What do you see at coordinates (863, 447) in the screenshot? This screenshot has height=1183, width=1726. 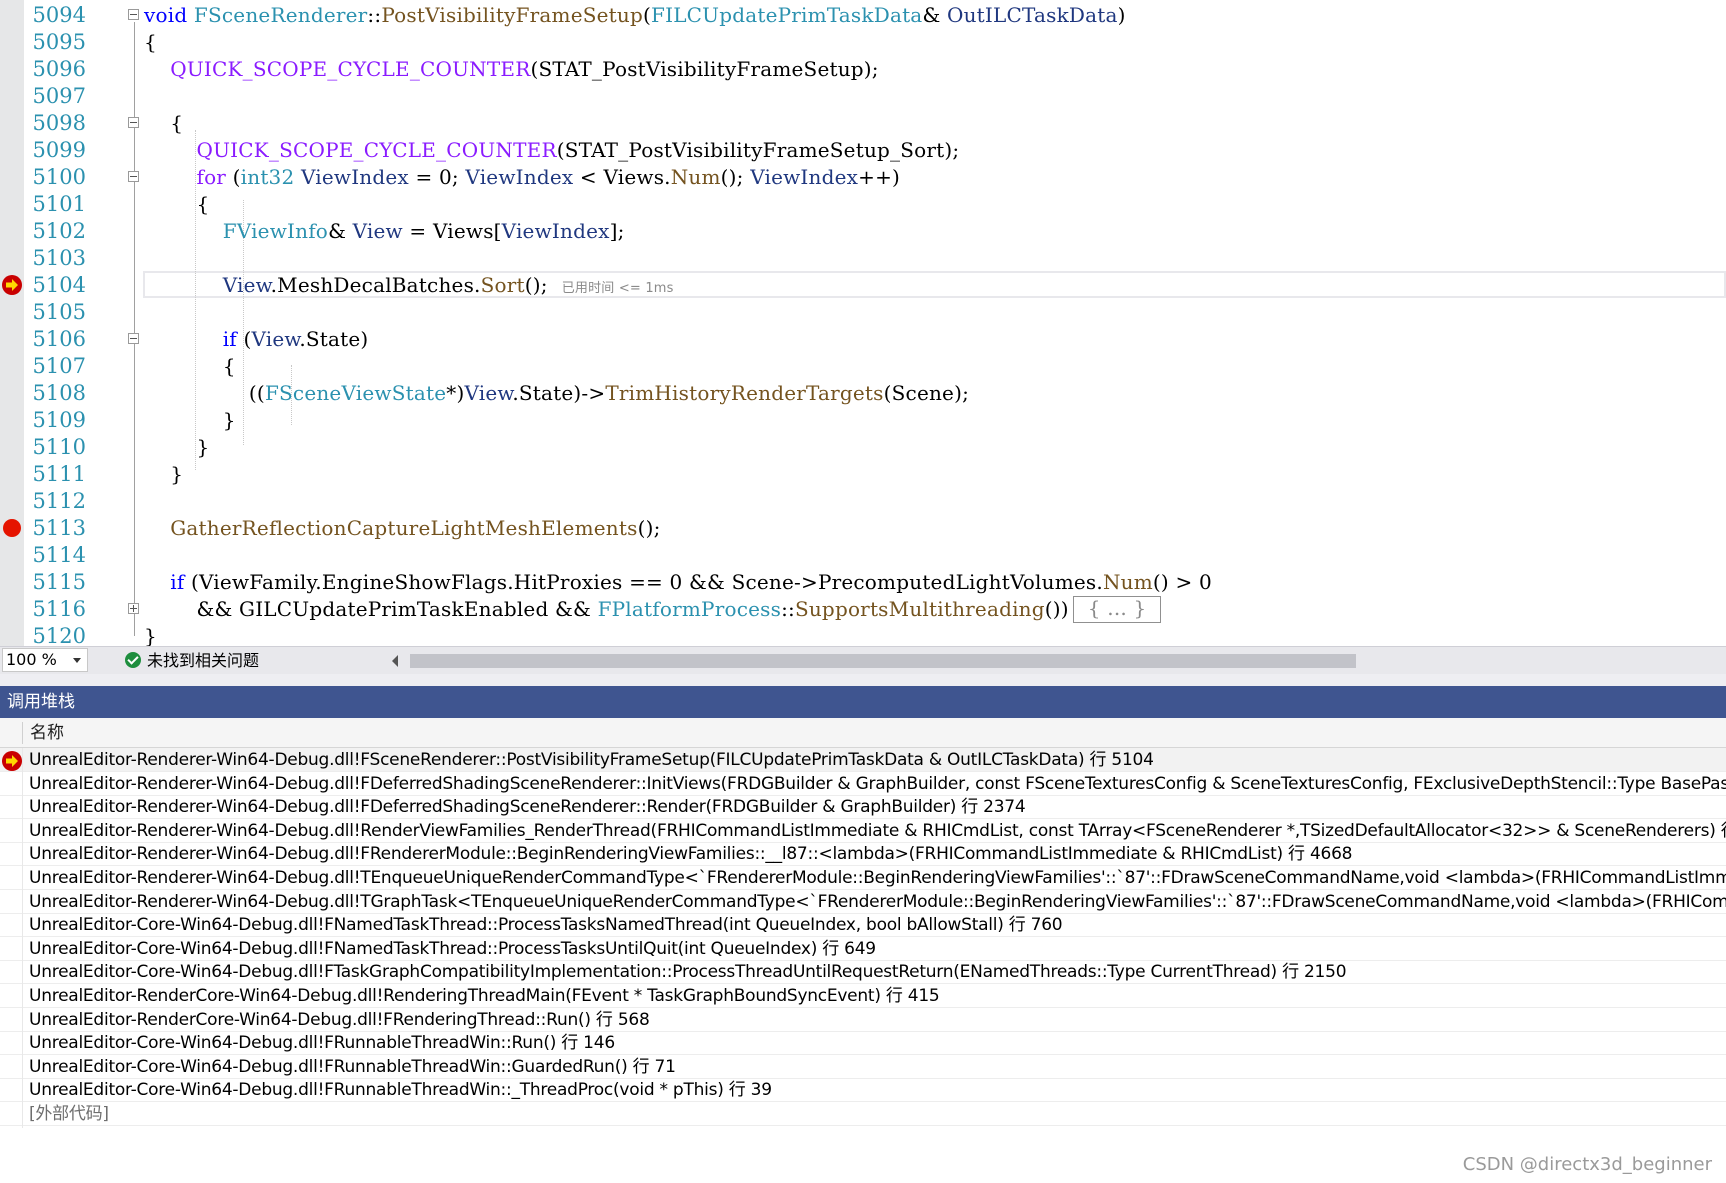 I see `code-line: 5110 }` at bounding box center [863, 447].